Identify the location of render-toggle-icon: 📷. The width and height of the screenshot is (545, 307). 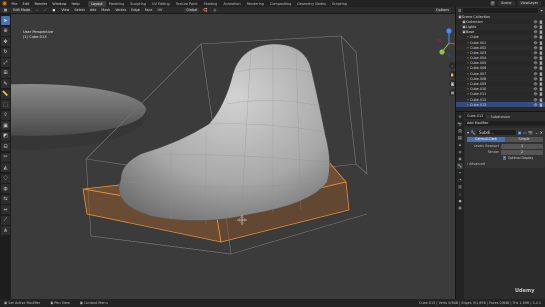
(530, 132).